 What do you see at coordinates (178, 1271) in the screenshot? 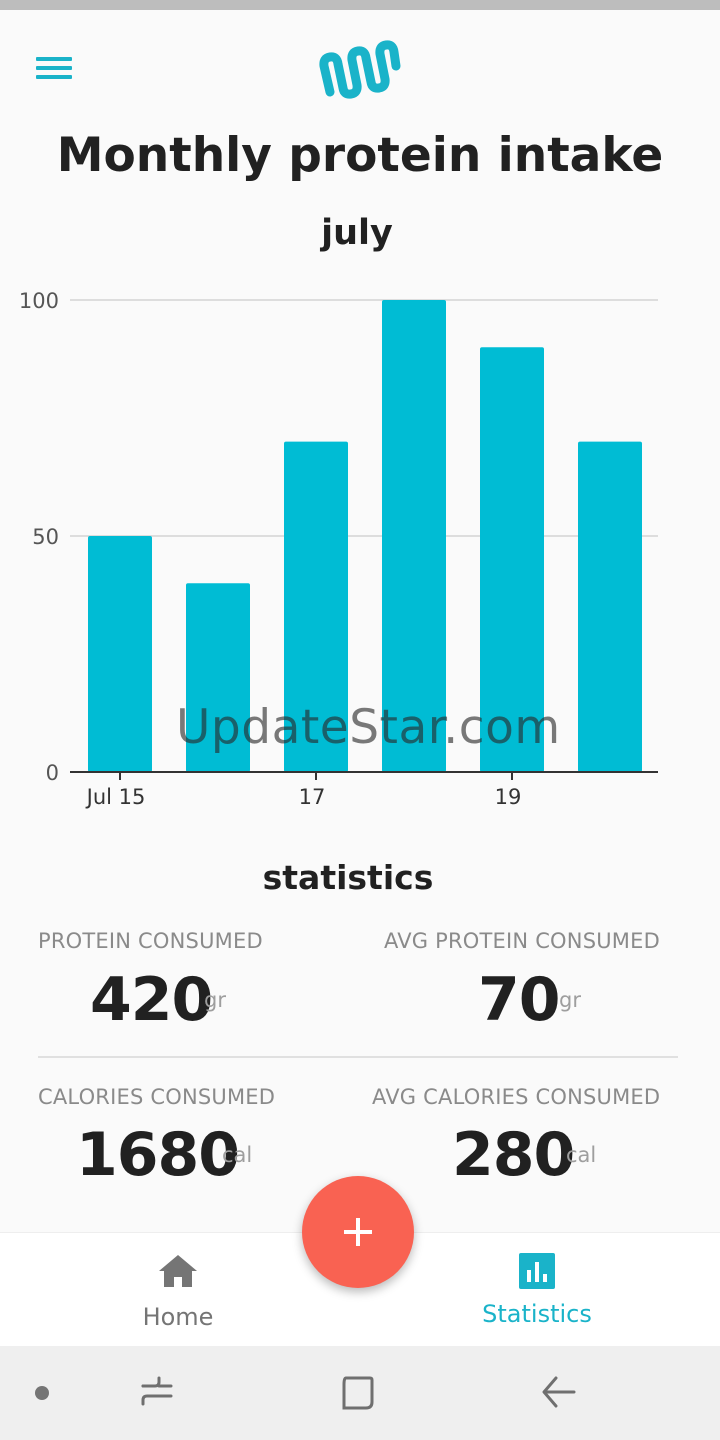
I see `home-icon` at bounding box center [178, 1271].